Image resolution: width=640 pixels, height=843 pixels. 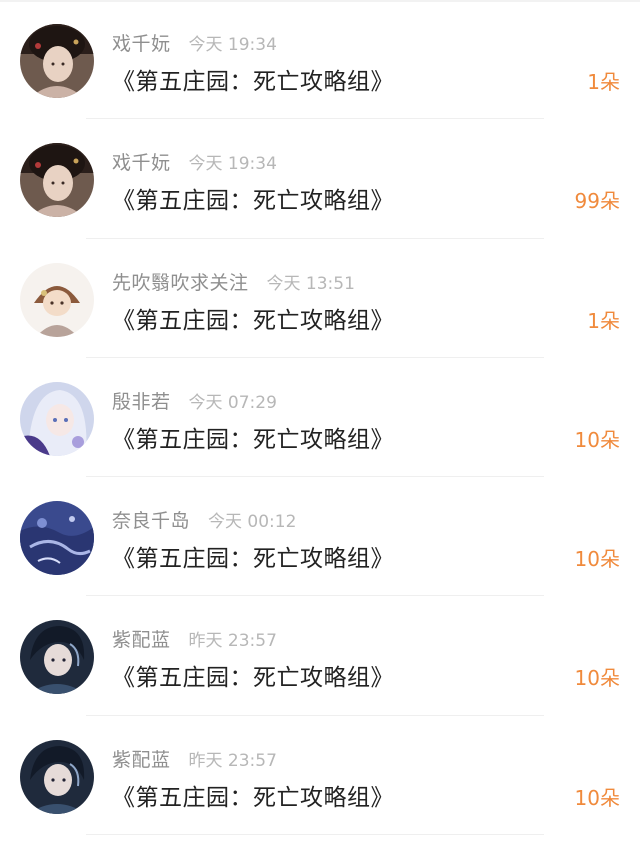 I want to click on user-avatar-anime-girl, so click(x=57, y=418).